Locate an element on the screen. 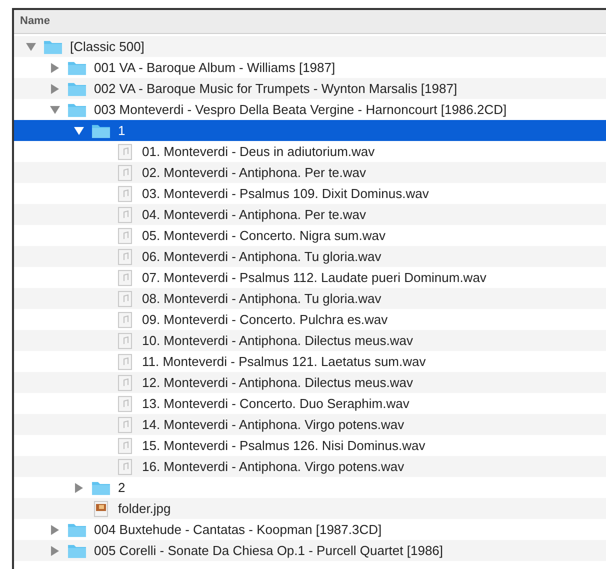 This screenshot has width=606, height=569. folder-name: 005 Corelli - Sonate Da Chiesa Op.1 - Purcell Quartet [1986] is located at coordinates (269, 551).